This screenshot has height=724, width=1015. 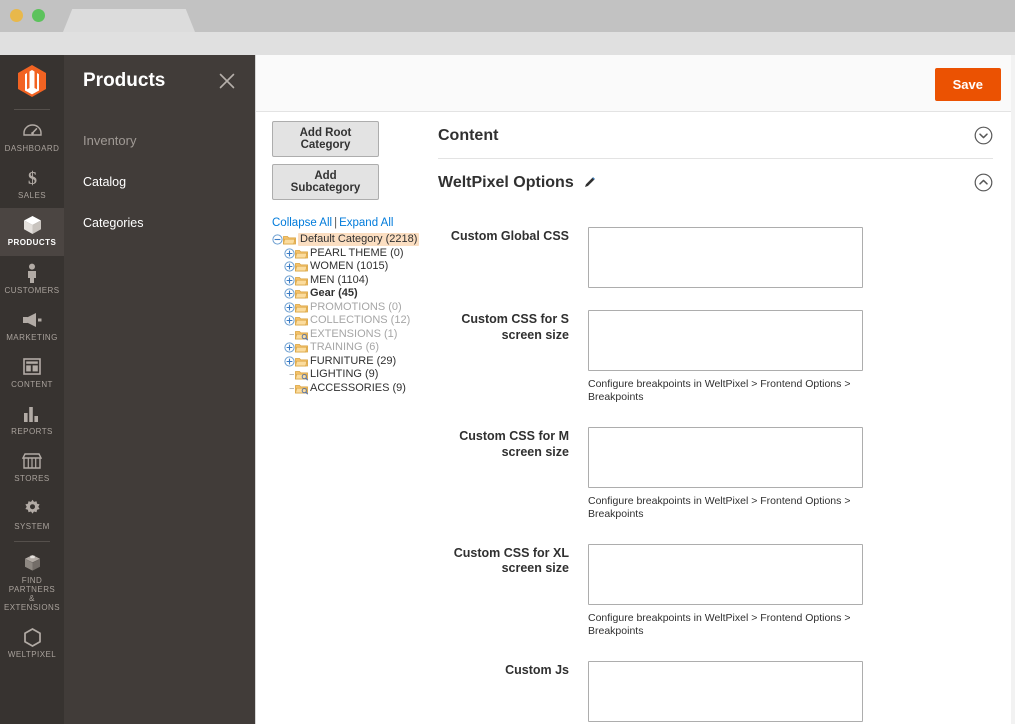 I want to click on category-tree-node: Default Category (2218), so click(x=349, y=239).